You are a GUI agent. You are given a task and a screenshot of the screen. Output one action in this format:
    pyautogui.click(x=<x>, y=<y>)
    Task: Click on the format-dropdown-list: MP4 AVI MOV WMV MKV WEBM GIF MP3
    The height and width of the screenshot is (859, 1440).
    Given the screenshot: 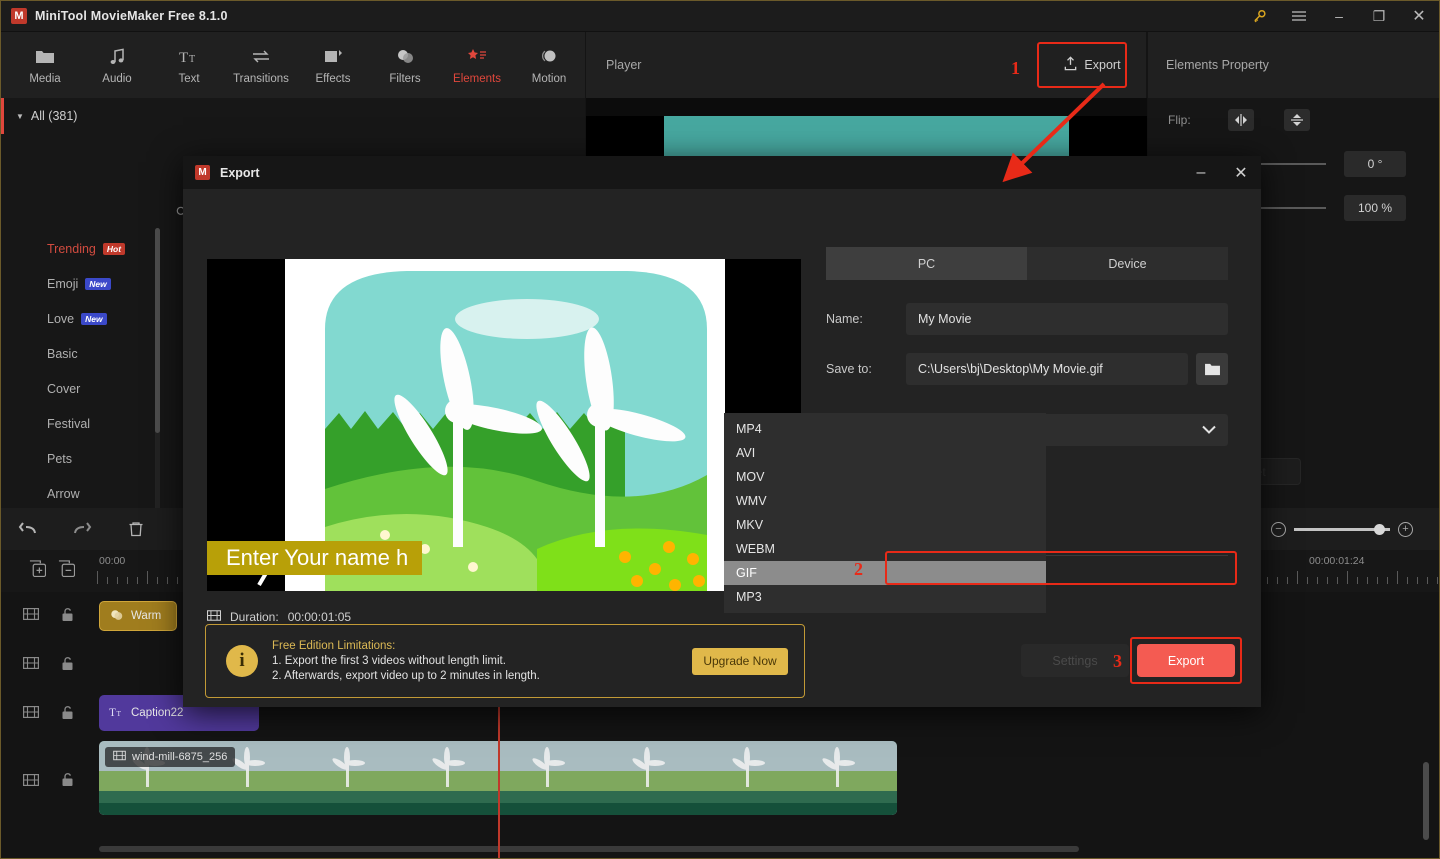 What is the action you would take?
    pyautogui.click(x=885, y=513)
    